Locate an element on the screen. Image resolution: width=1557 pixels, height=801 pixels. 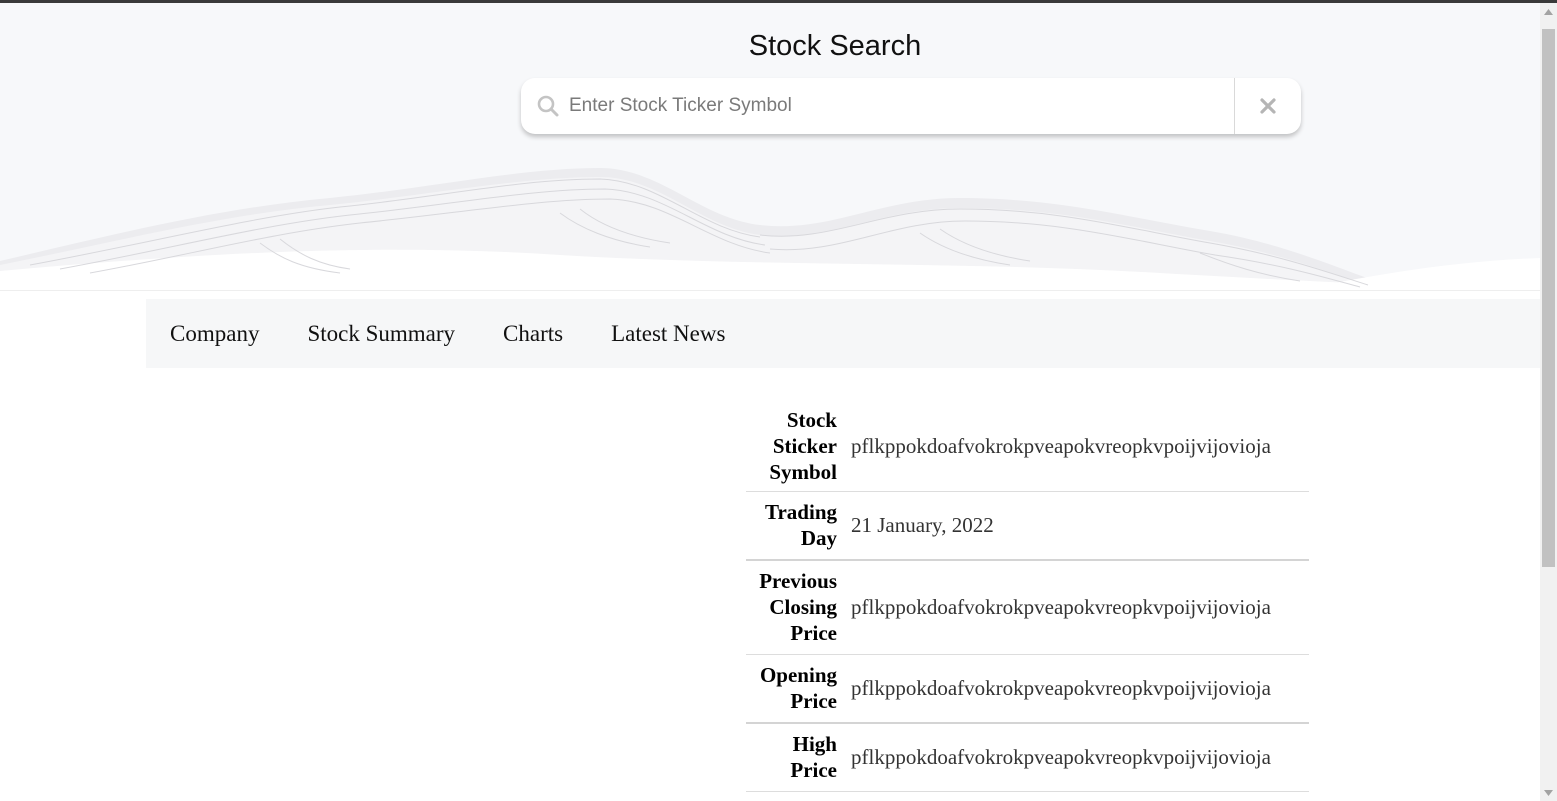
label-line: Symbol is located at coordinates (803, 472).